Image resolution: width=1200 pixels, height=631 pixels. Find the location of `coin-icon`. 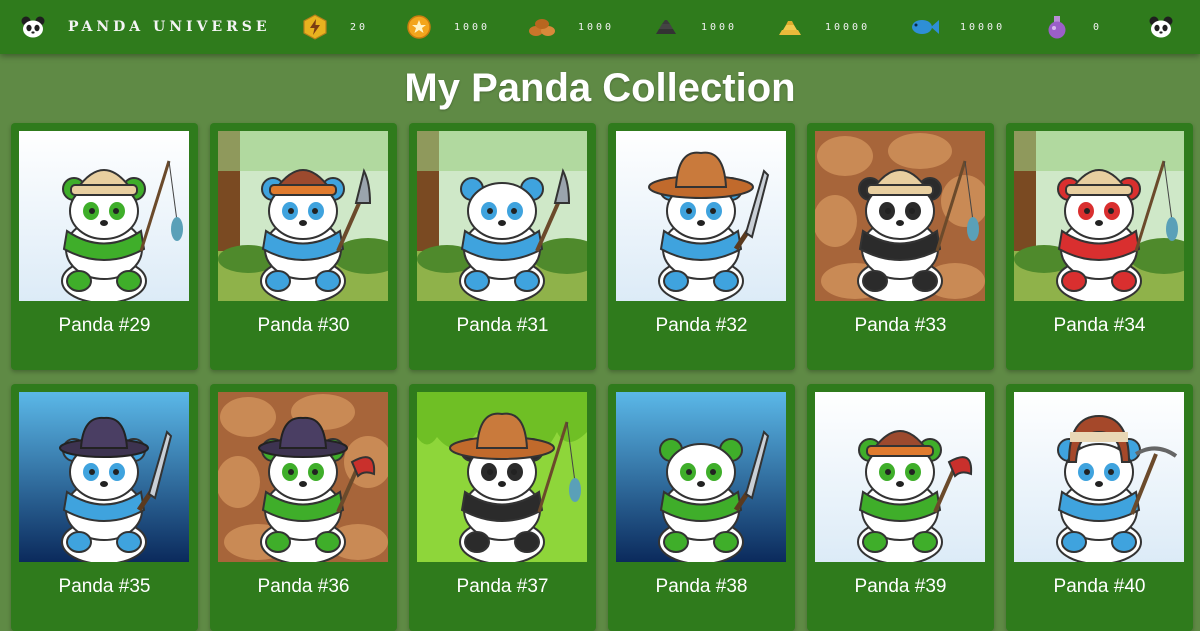

coin-icon is located at coordinates (419, 27).